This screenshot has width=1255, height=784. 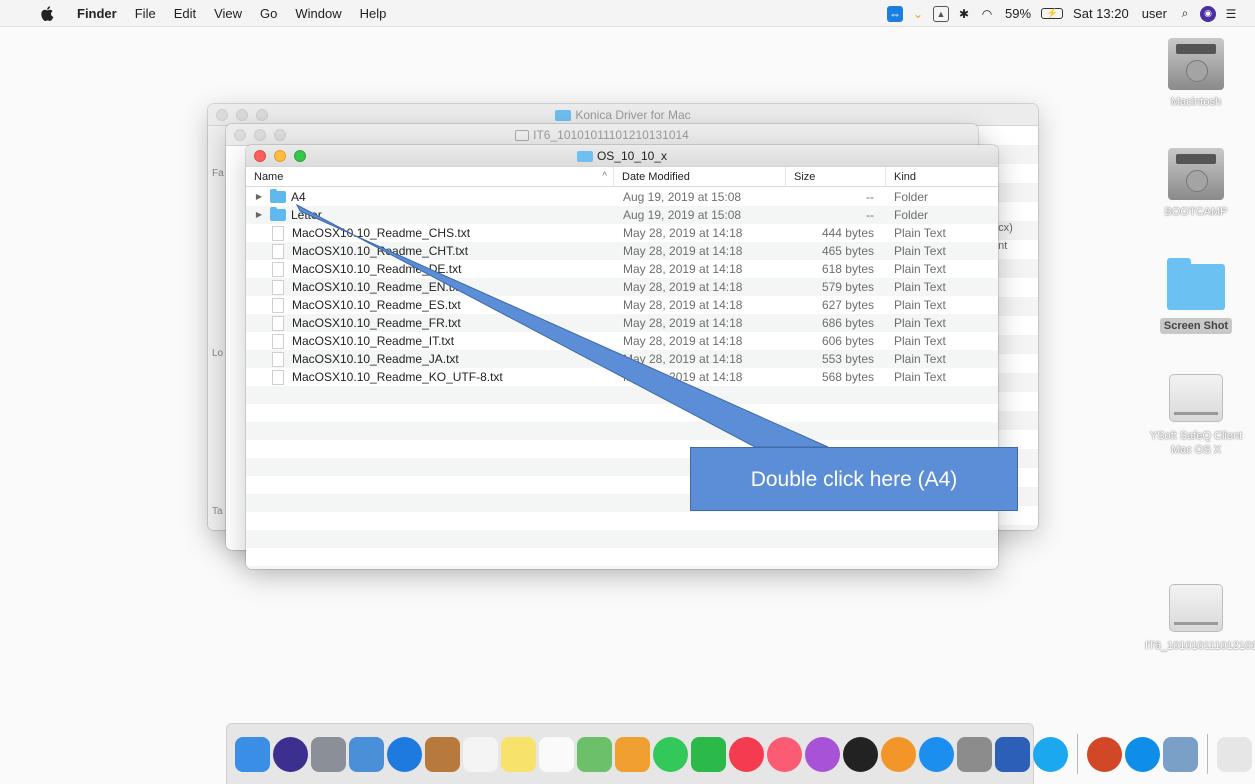 What do you see at coordinates (708, 754) in the screenshot?
I see `facetime-icon` at bounding box center [708, 754].